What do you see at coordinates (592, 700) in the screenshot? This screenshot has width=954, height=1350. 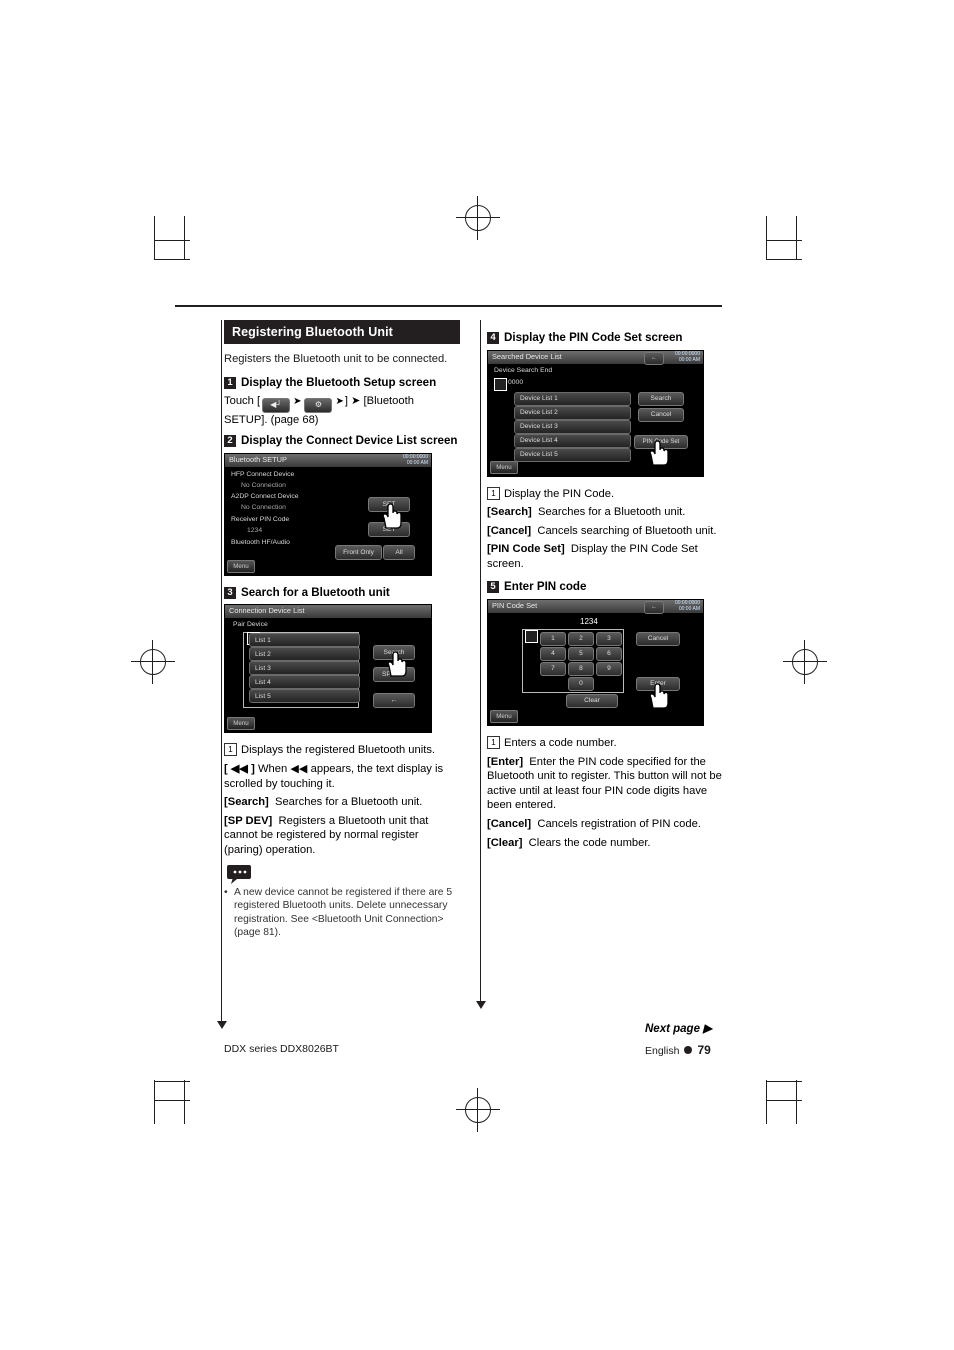 I see `clear-button: Clear` at bounding box center [592, 700].